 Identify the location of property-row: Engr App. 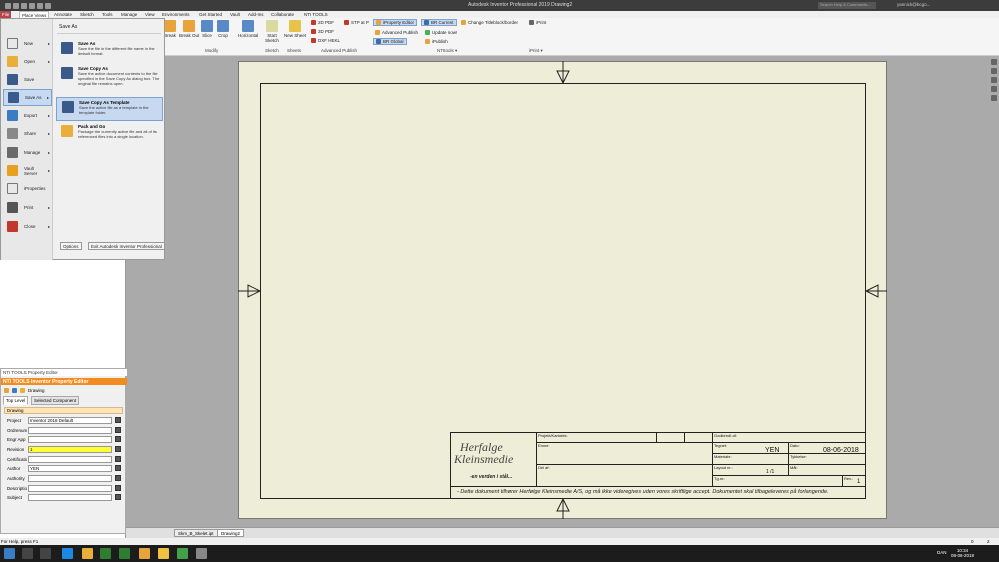
(65, 440).